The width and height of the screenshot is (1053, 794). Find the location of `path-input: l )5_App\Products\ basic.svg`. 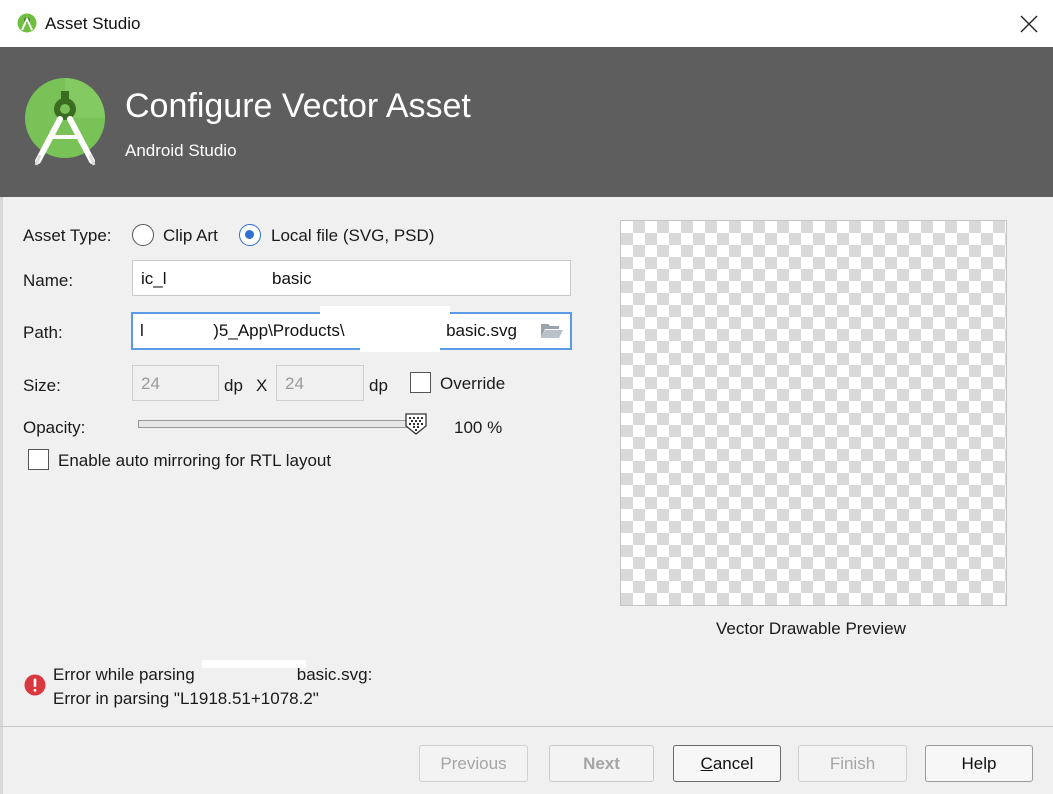

path-input: l )5_App\Products\ basic.svg is located at coordinates (351, 331).